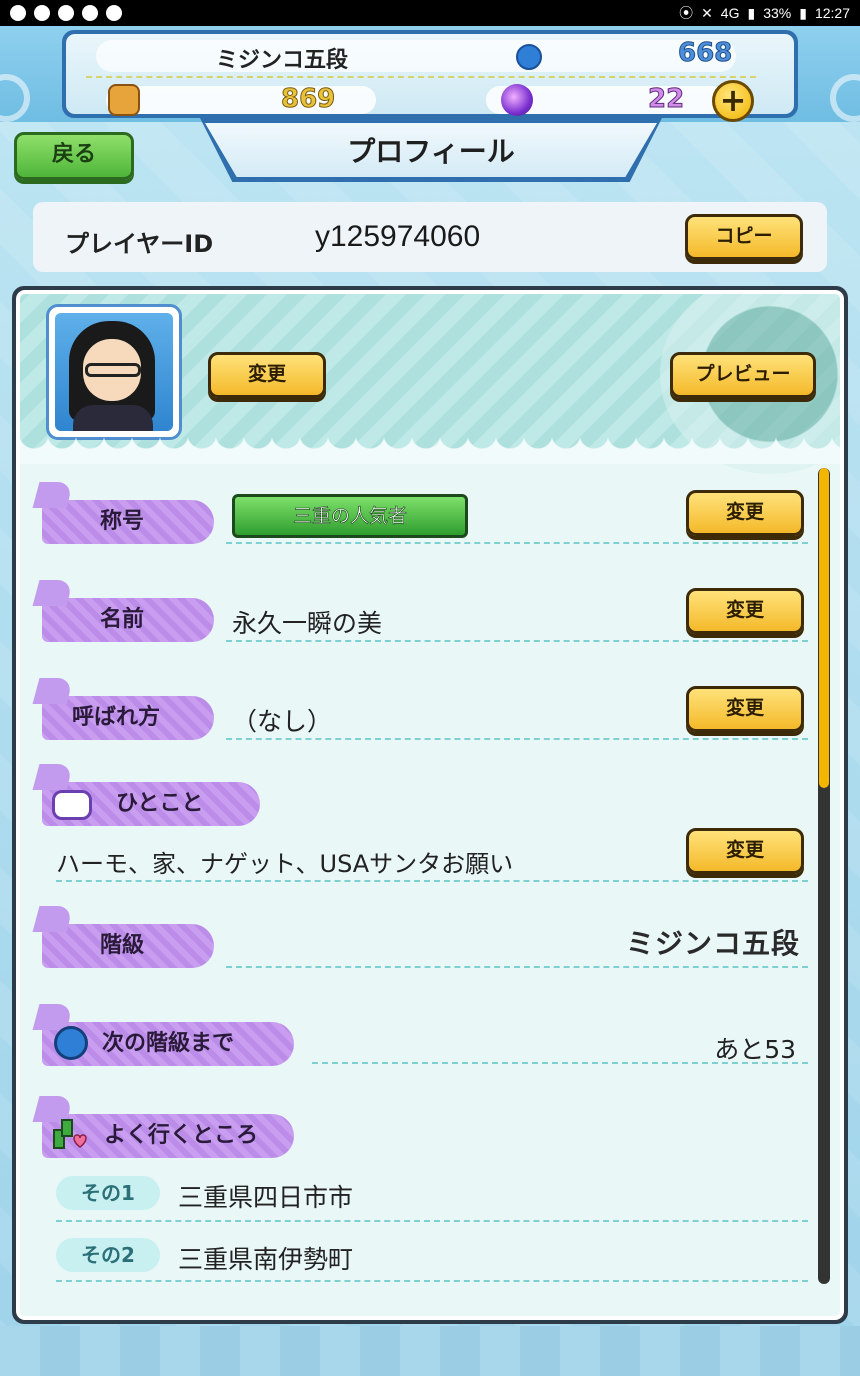 Image resolution: width=860 pixels, height=1376 pixels. Describe the element at coordinates (108, 1193) in the screenshot. I see `place-tag-1: その1` at that location.